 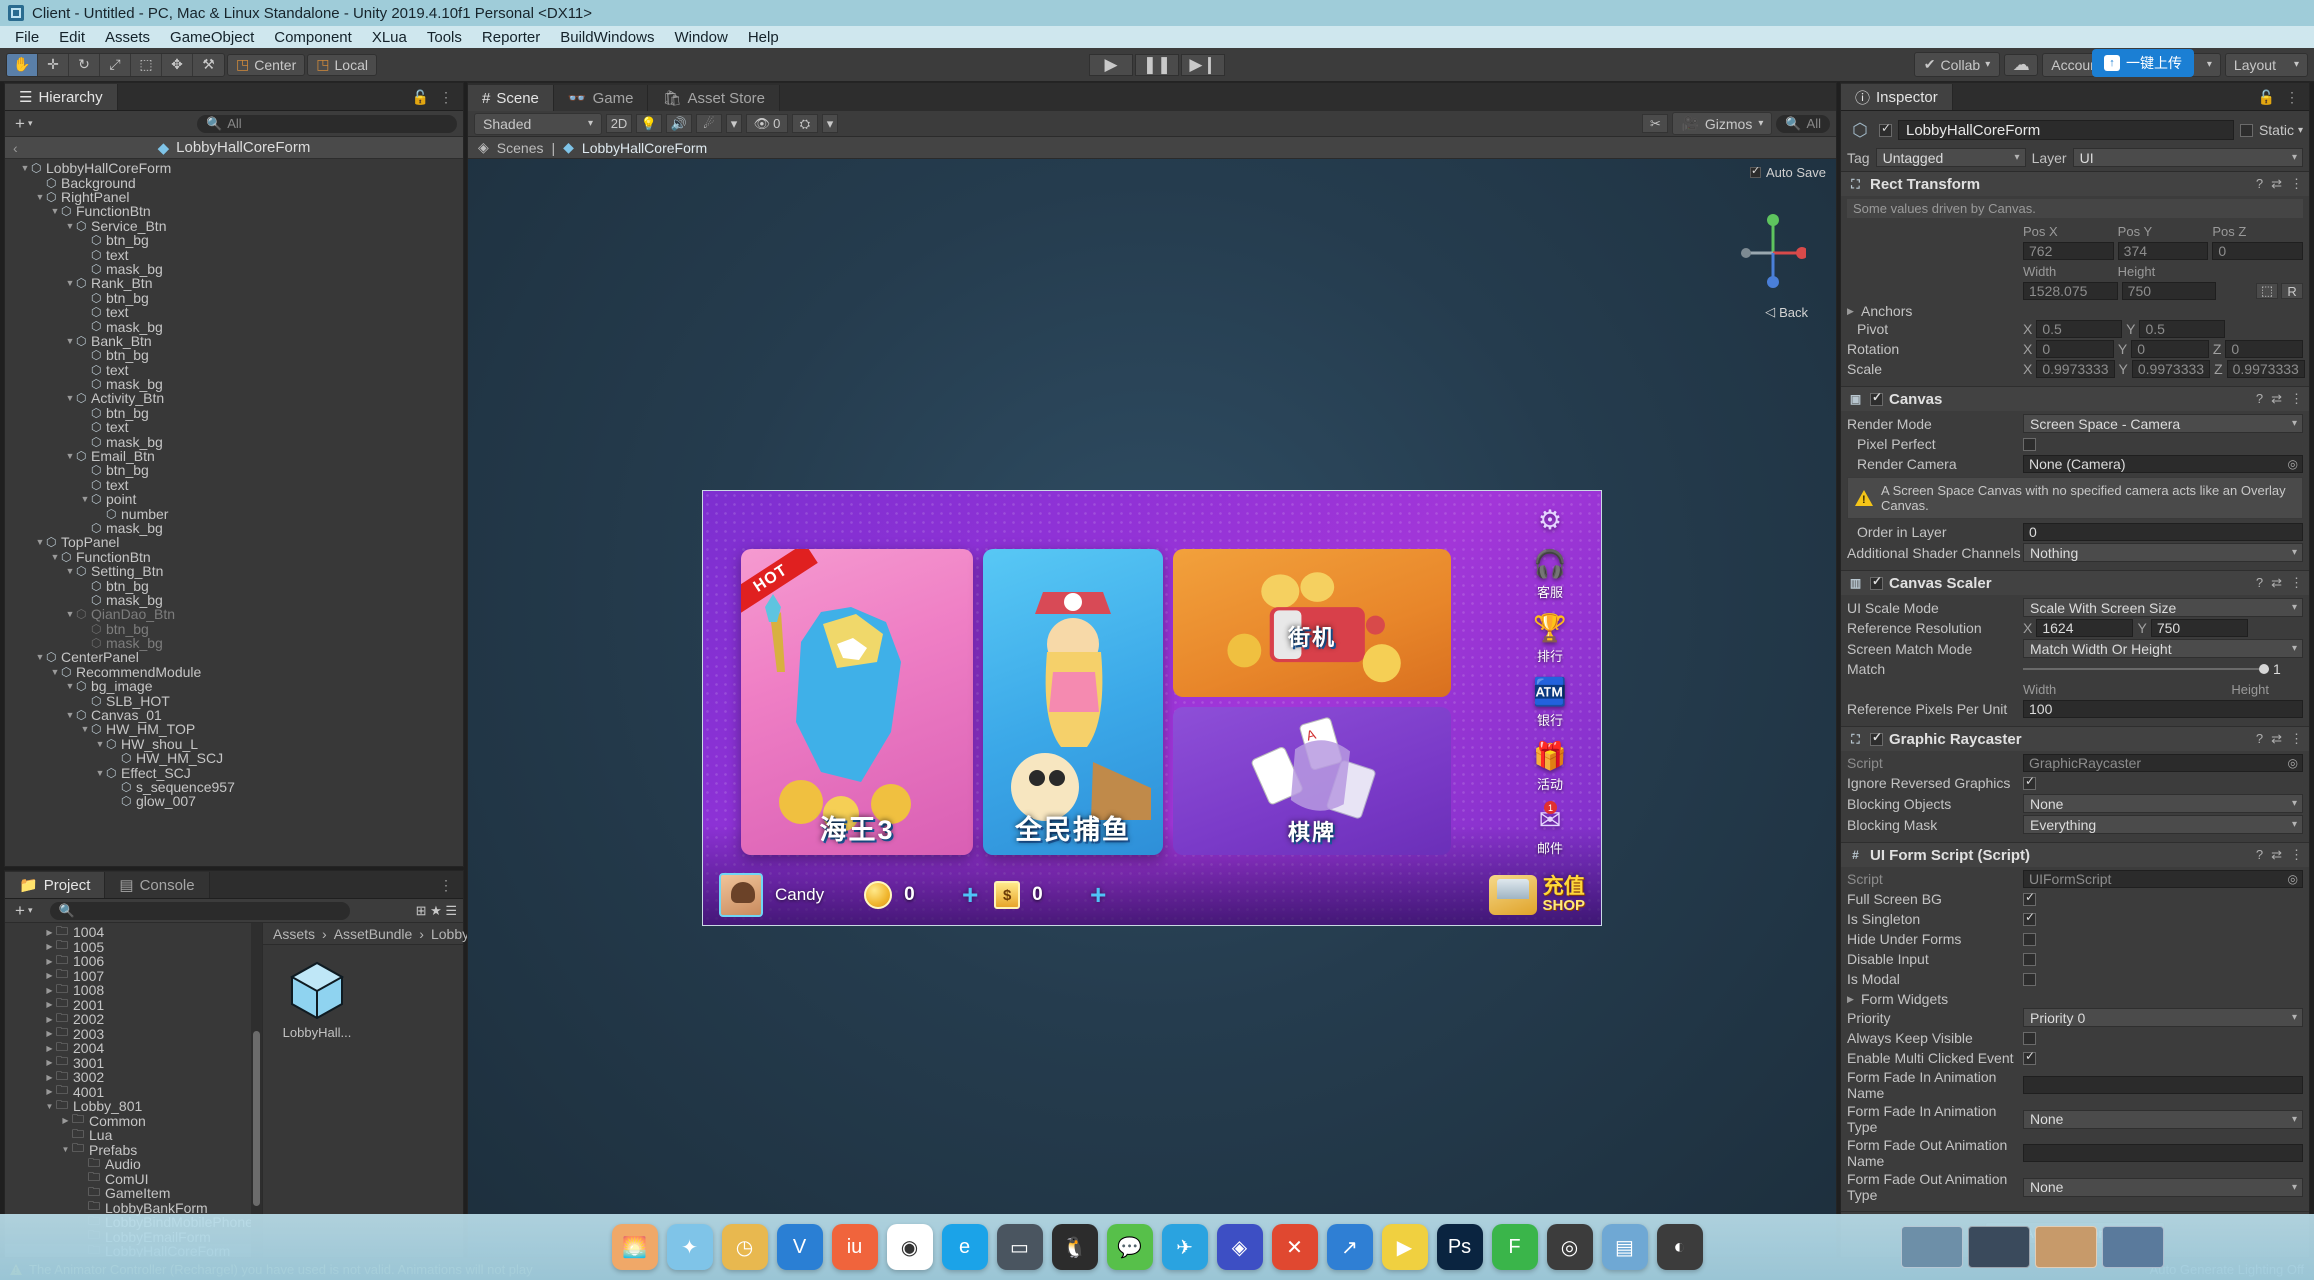 What do you see at coordinates (234, 715) in the screenshot?
I see `hierarchy-item-canvas-01: ▼ ⬡ Canvas_01` at bounding box center [234, 715].